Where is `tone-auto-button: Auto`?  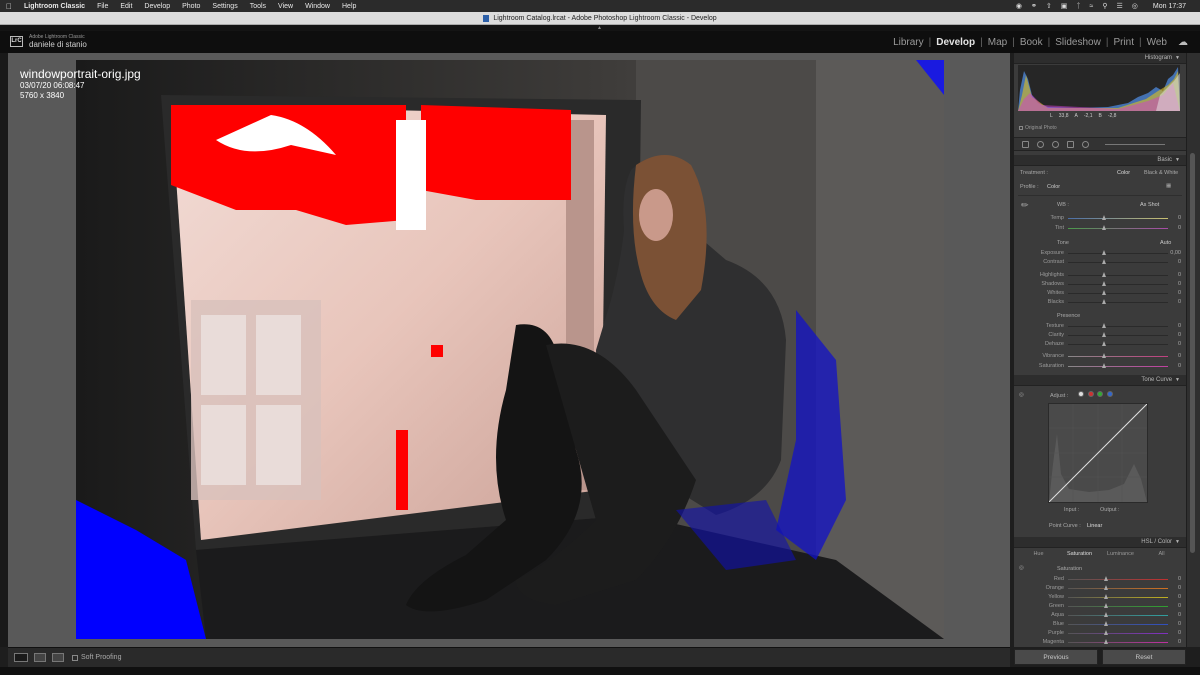
tone-auto-button: Auto is located at coordinates (1165, 243).